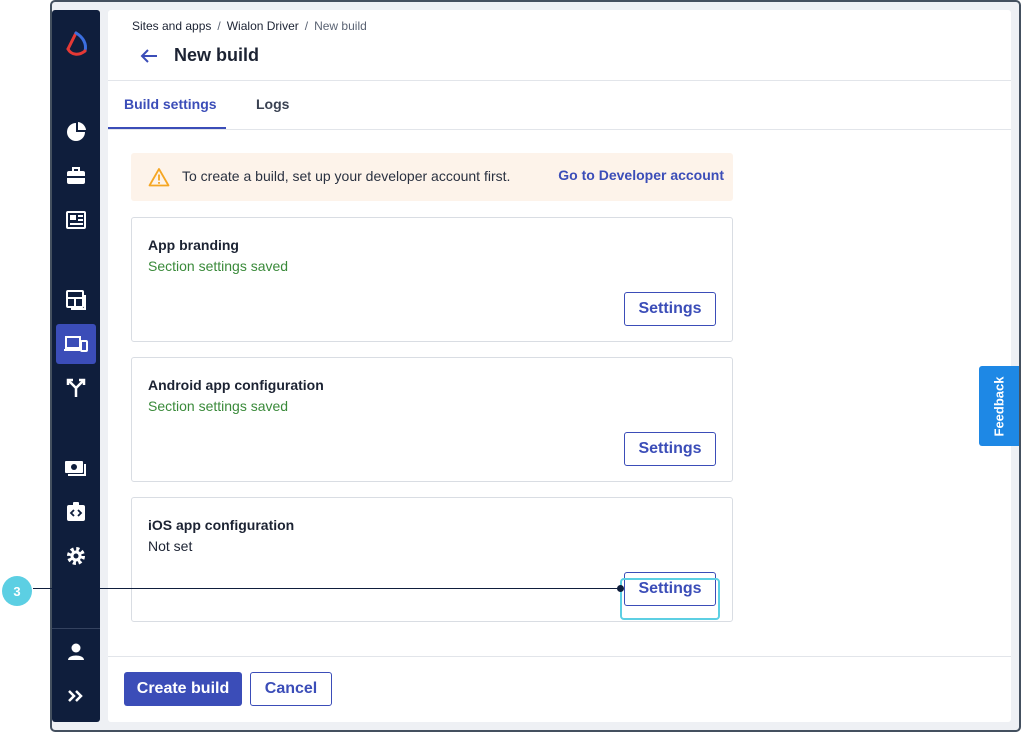 The image size is (1021, 732). Describe the element at coordinates (76, 300) in the screenshot. I see `layout-icon` at that location.